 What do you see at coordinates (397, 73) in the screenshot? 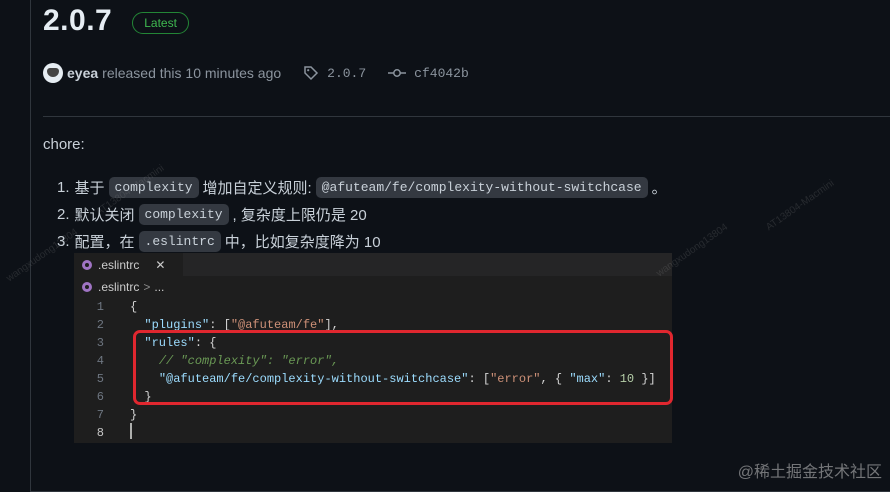
I see `commit-icon` at bounding box center [397, 73].